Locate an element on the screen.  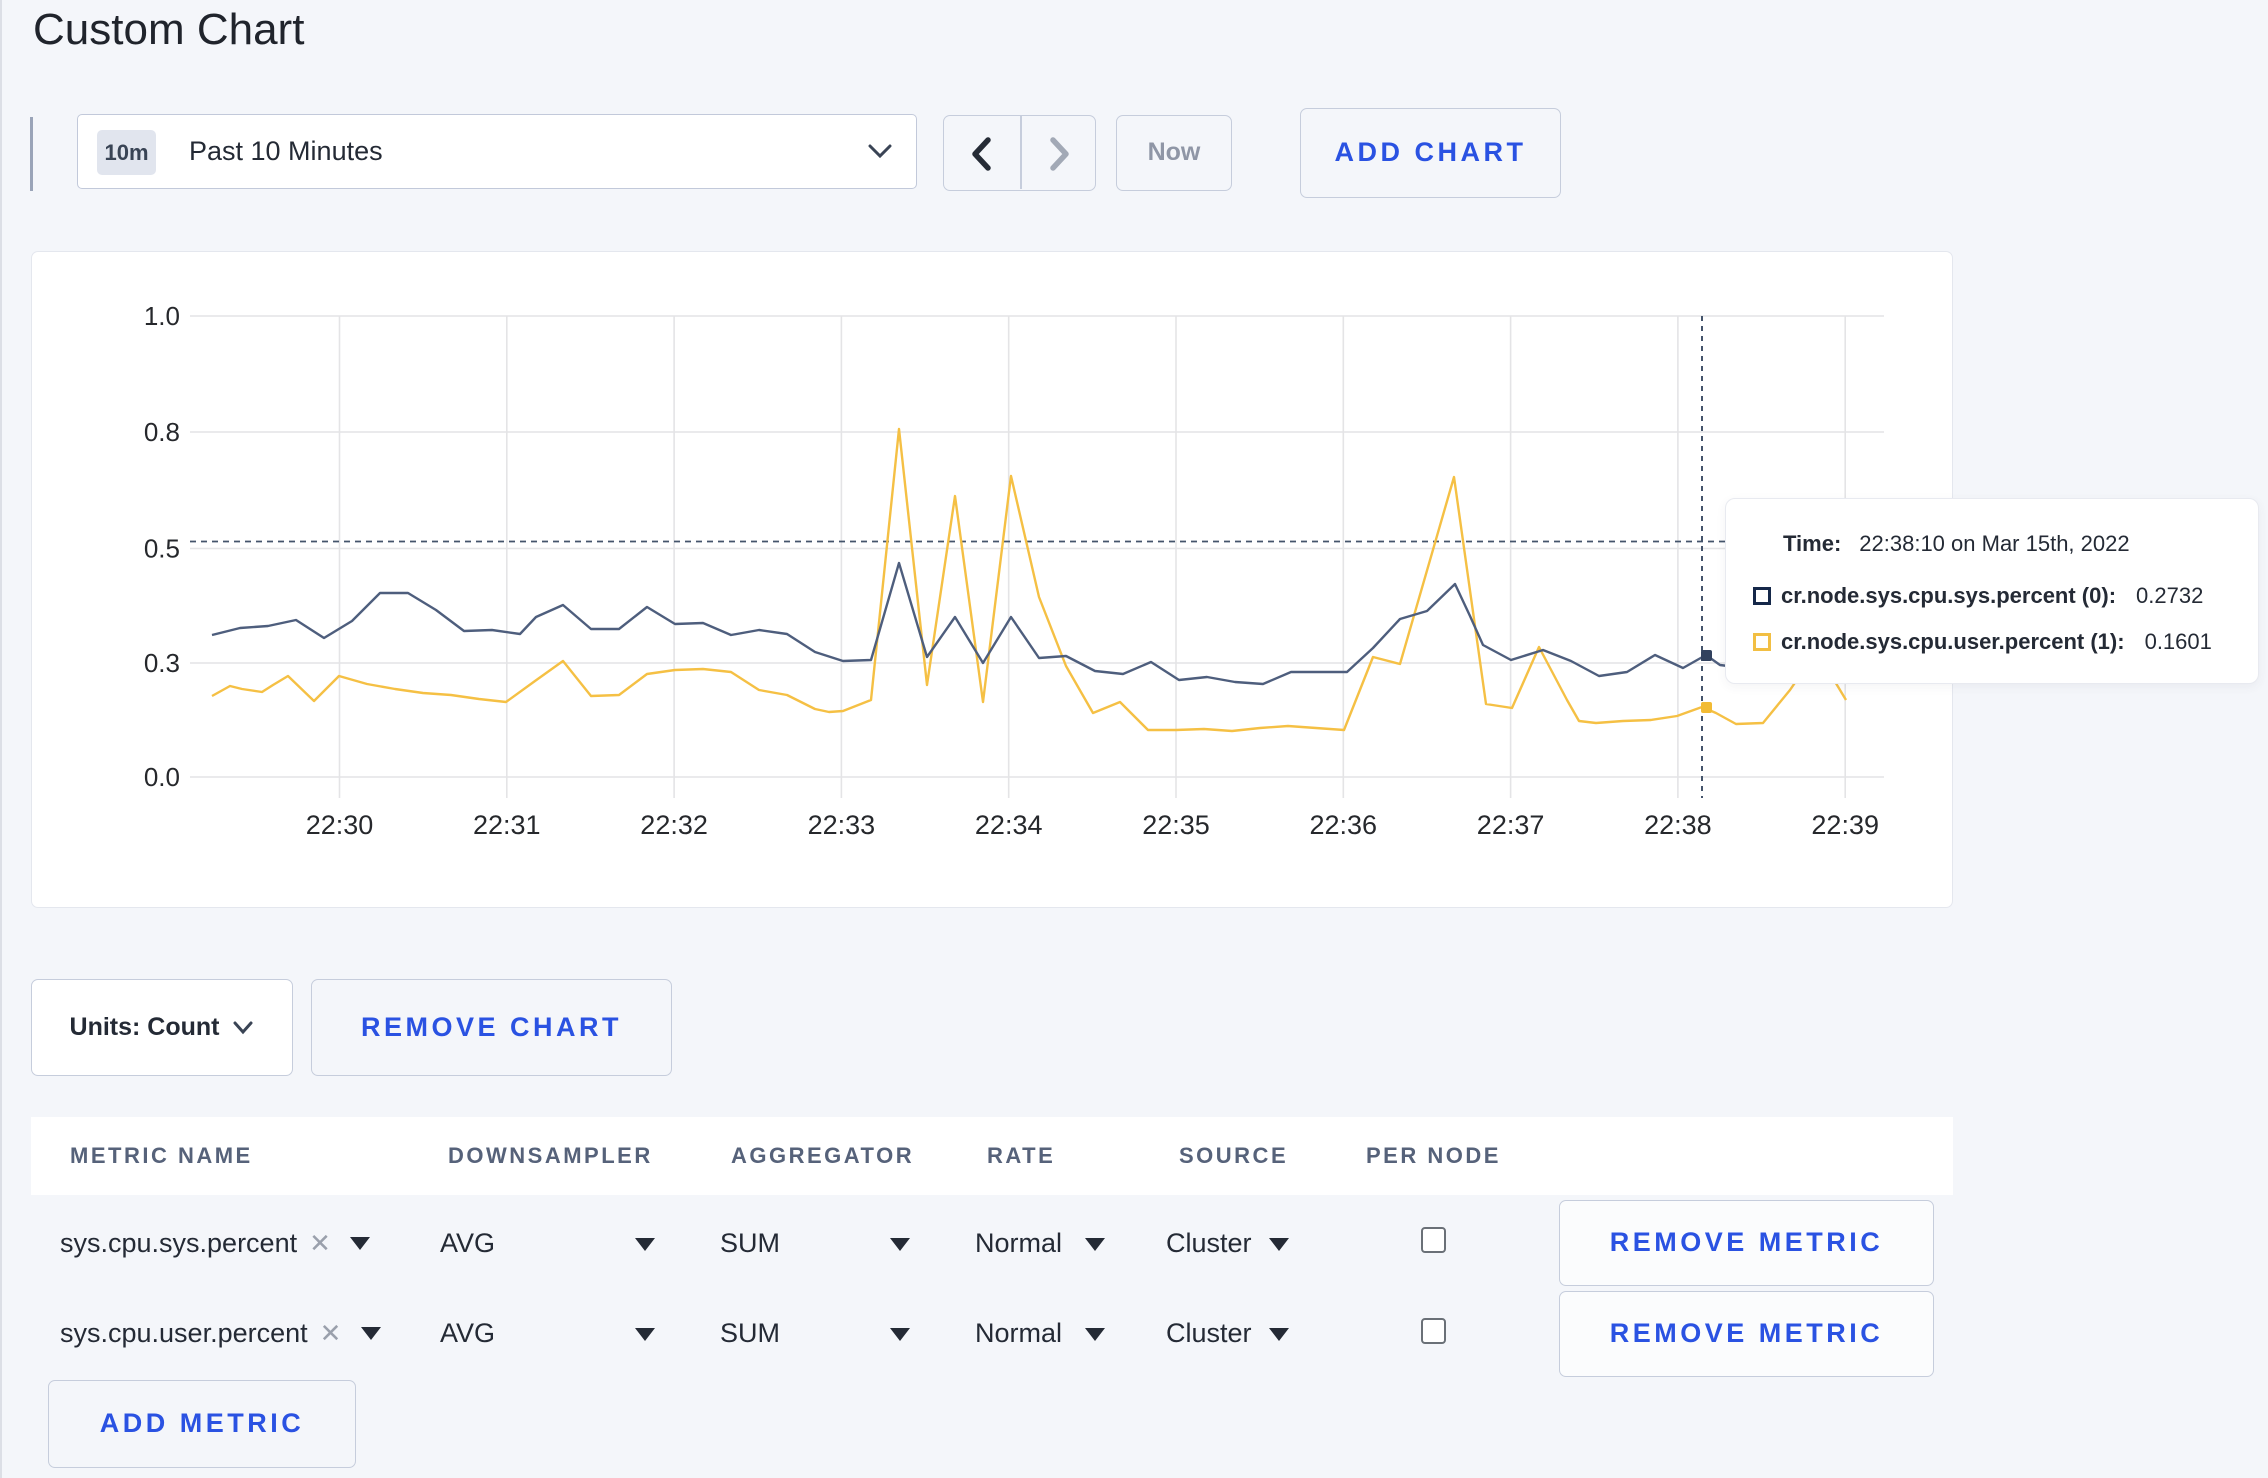
svg-text: 22:31 is located at coordinates (507, 825).